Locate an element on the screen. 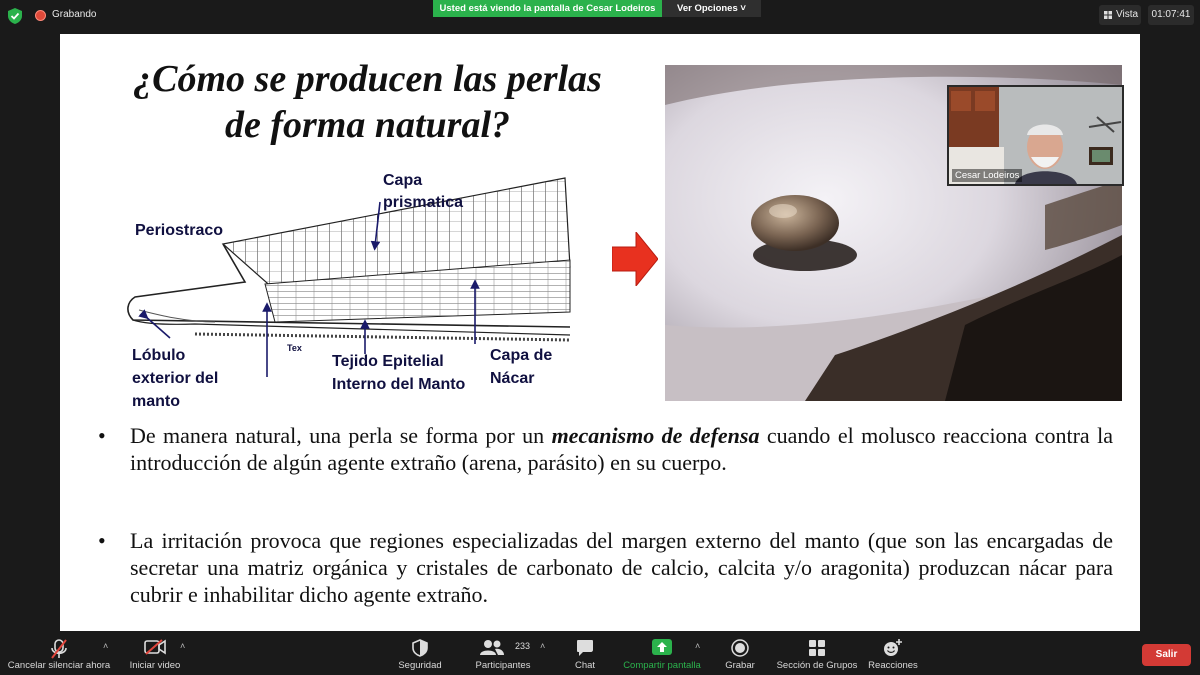 Image resolution: width=1200 pixels, height=675 pixels. bullet1-text-emphasis: mecanismo de defensa is located at coordinates (655, 435).